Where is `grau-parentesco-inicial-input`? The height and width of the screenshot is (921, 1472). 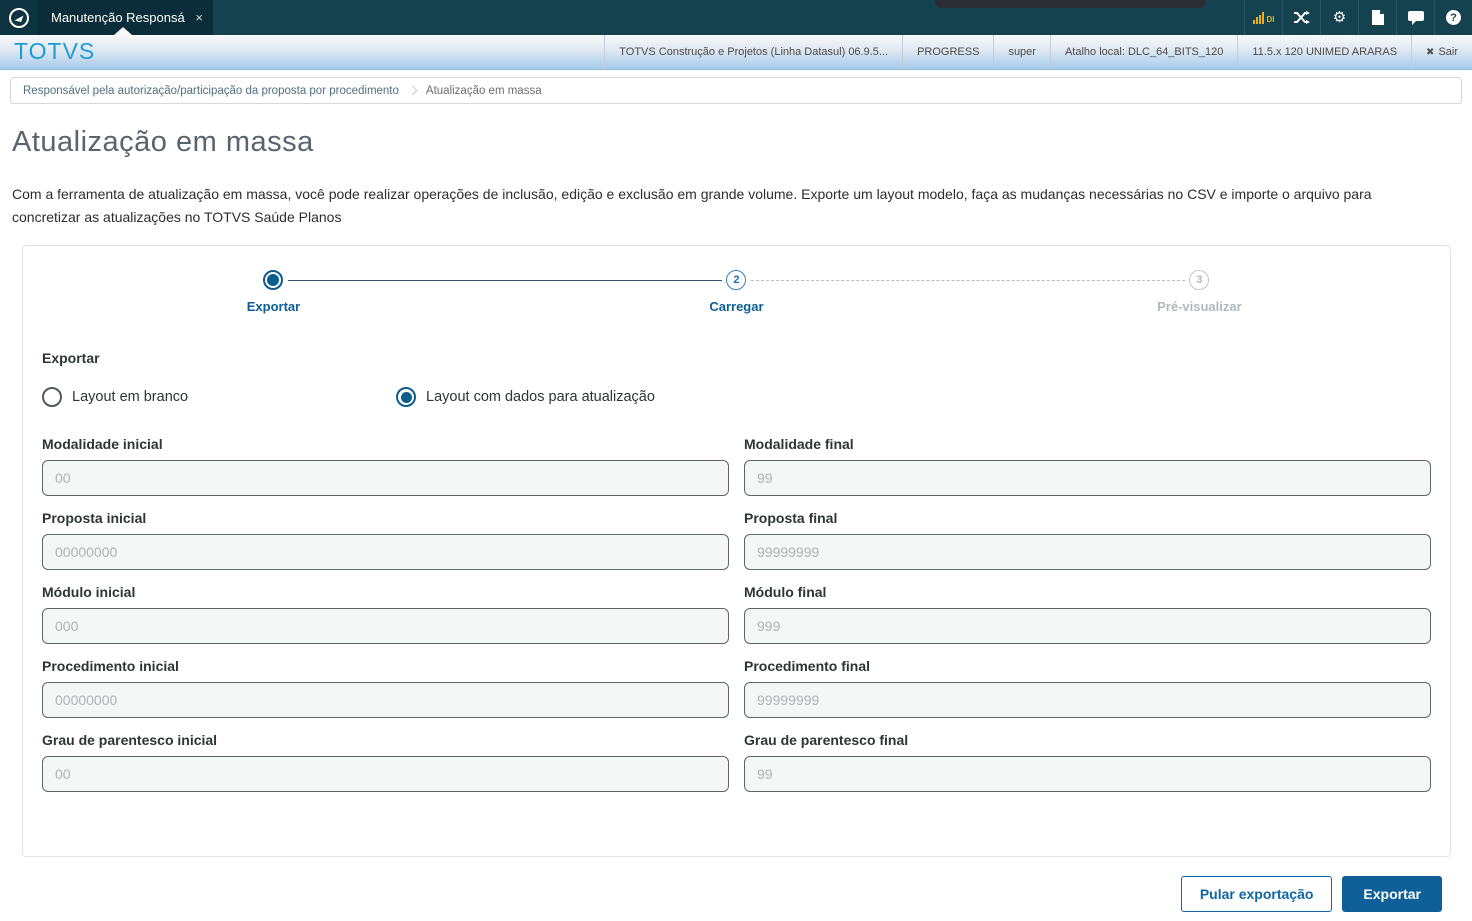
grau-parentesco-inicial-input is located at coordinates (385, 774).